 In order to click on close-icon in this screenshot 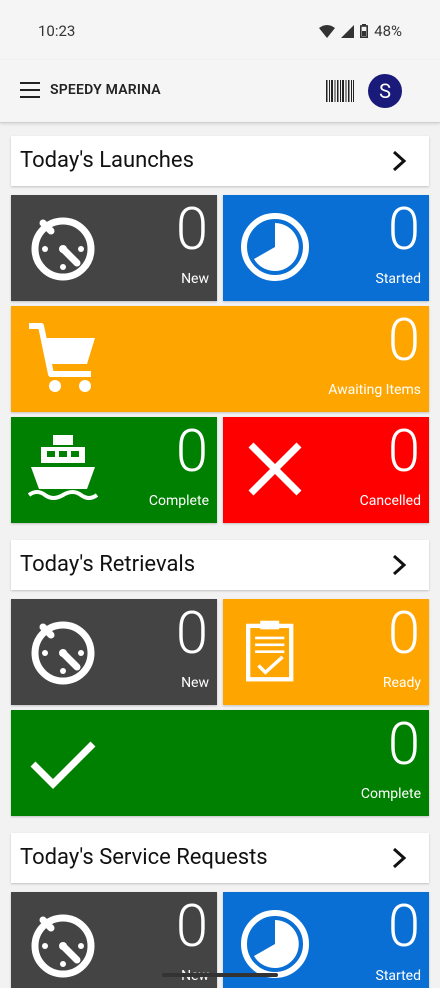, I will do `click(275, 469)`.